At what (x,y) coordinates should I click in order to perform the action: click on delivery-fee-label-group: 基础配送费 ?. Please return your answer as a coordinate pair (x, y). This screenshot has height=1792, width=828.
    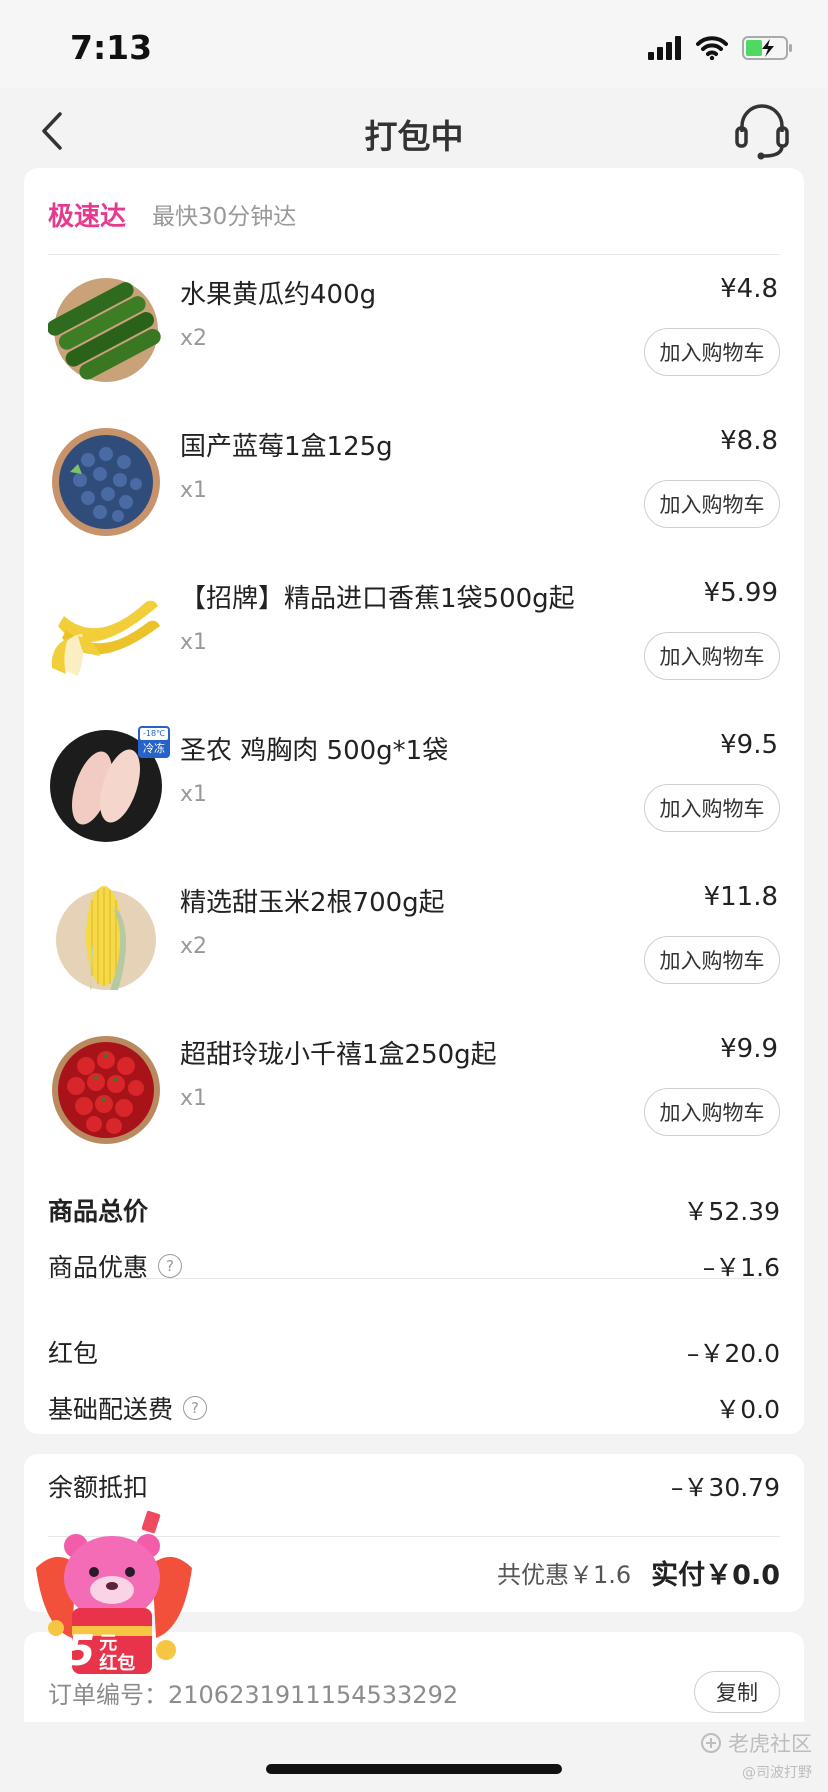
    Looking at the image, I should click on (128, 1408).